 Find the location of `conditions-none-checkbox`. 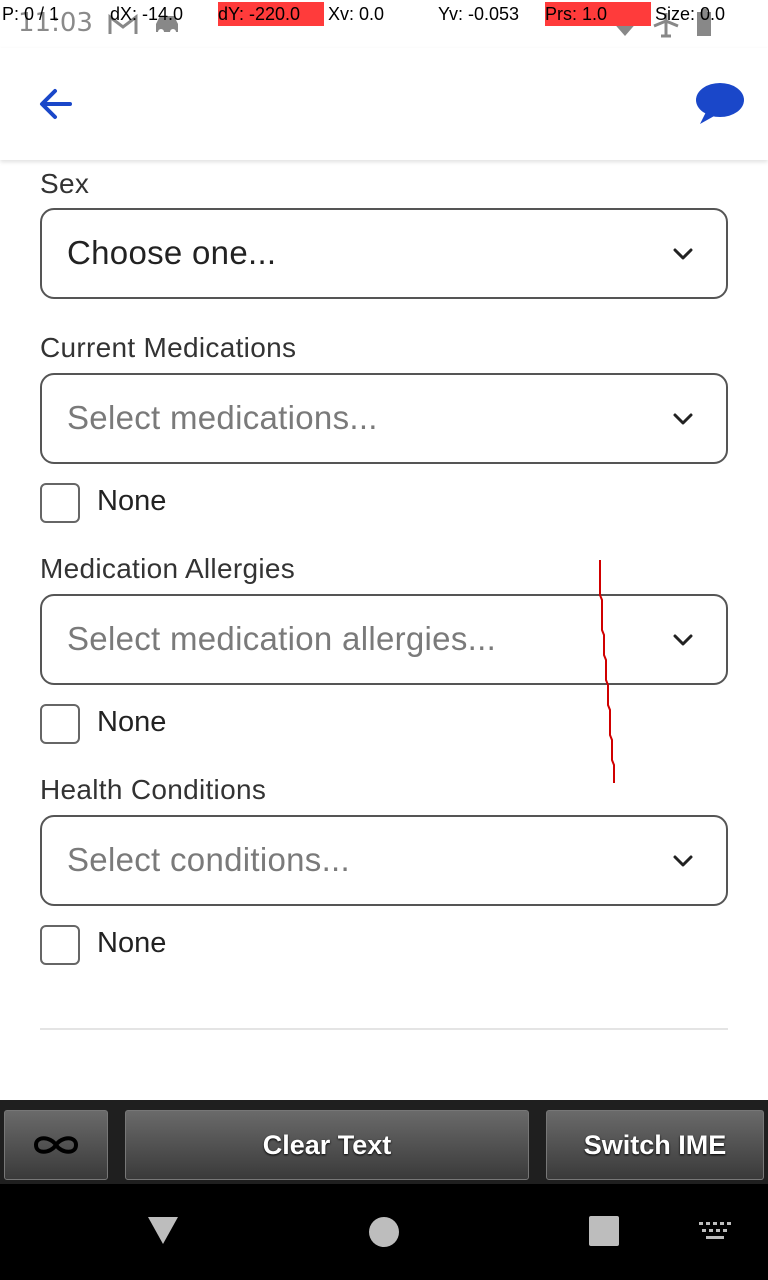

conditions-none-checkbox is located at coordinates (60, 945).